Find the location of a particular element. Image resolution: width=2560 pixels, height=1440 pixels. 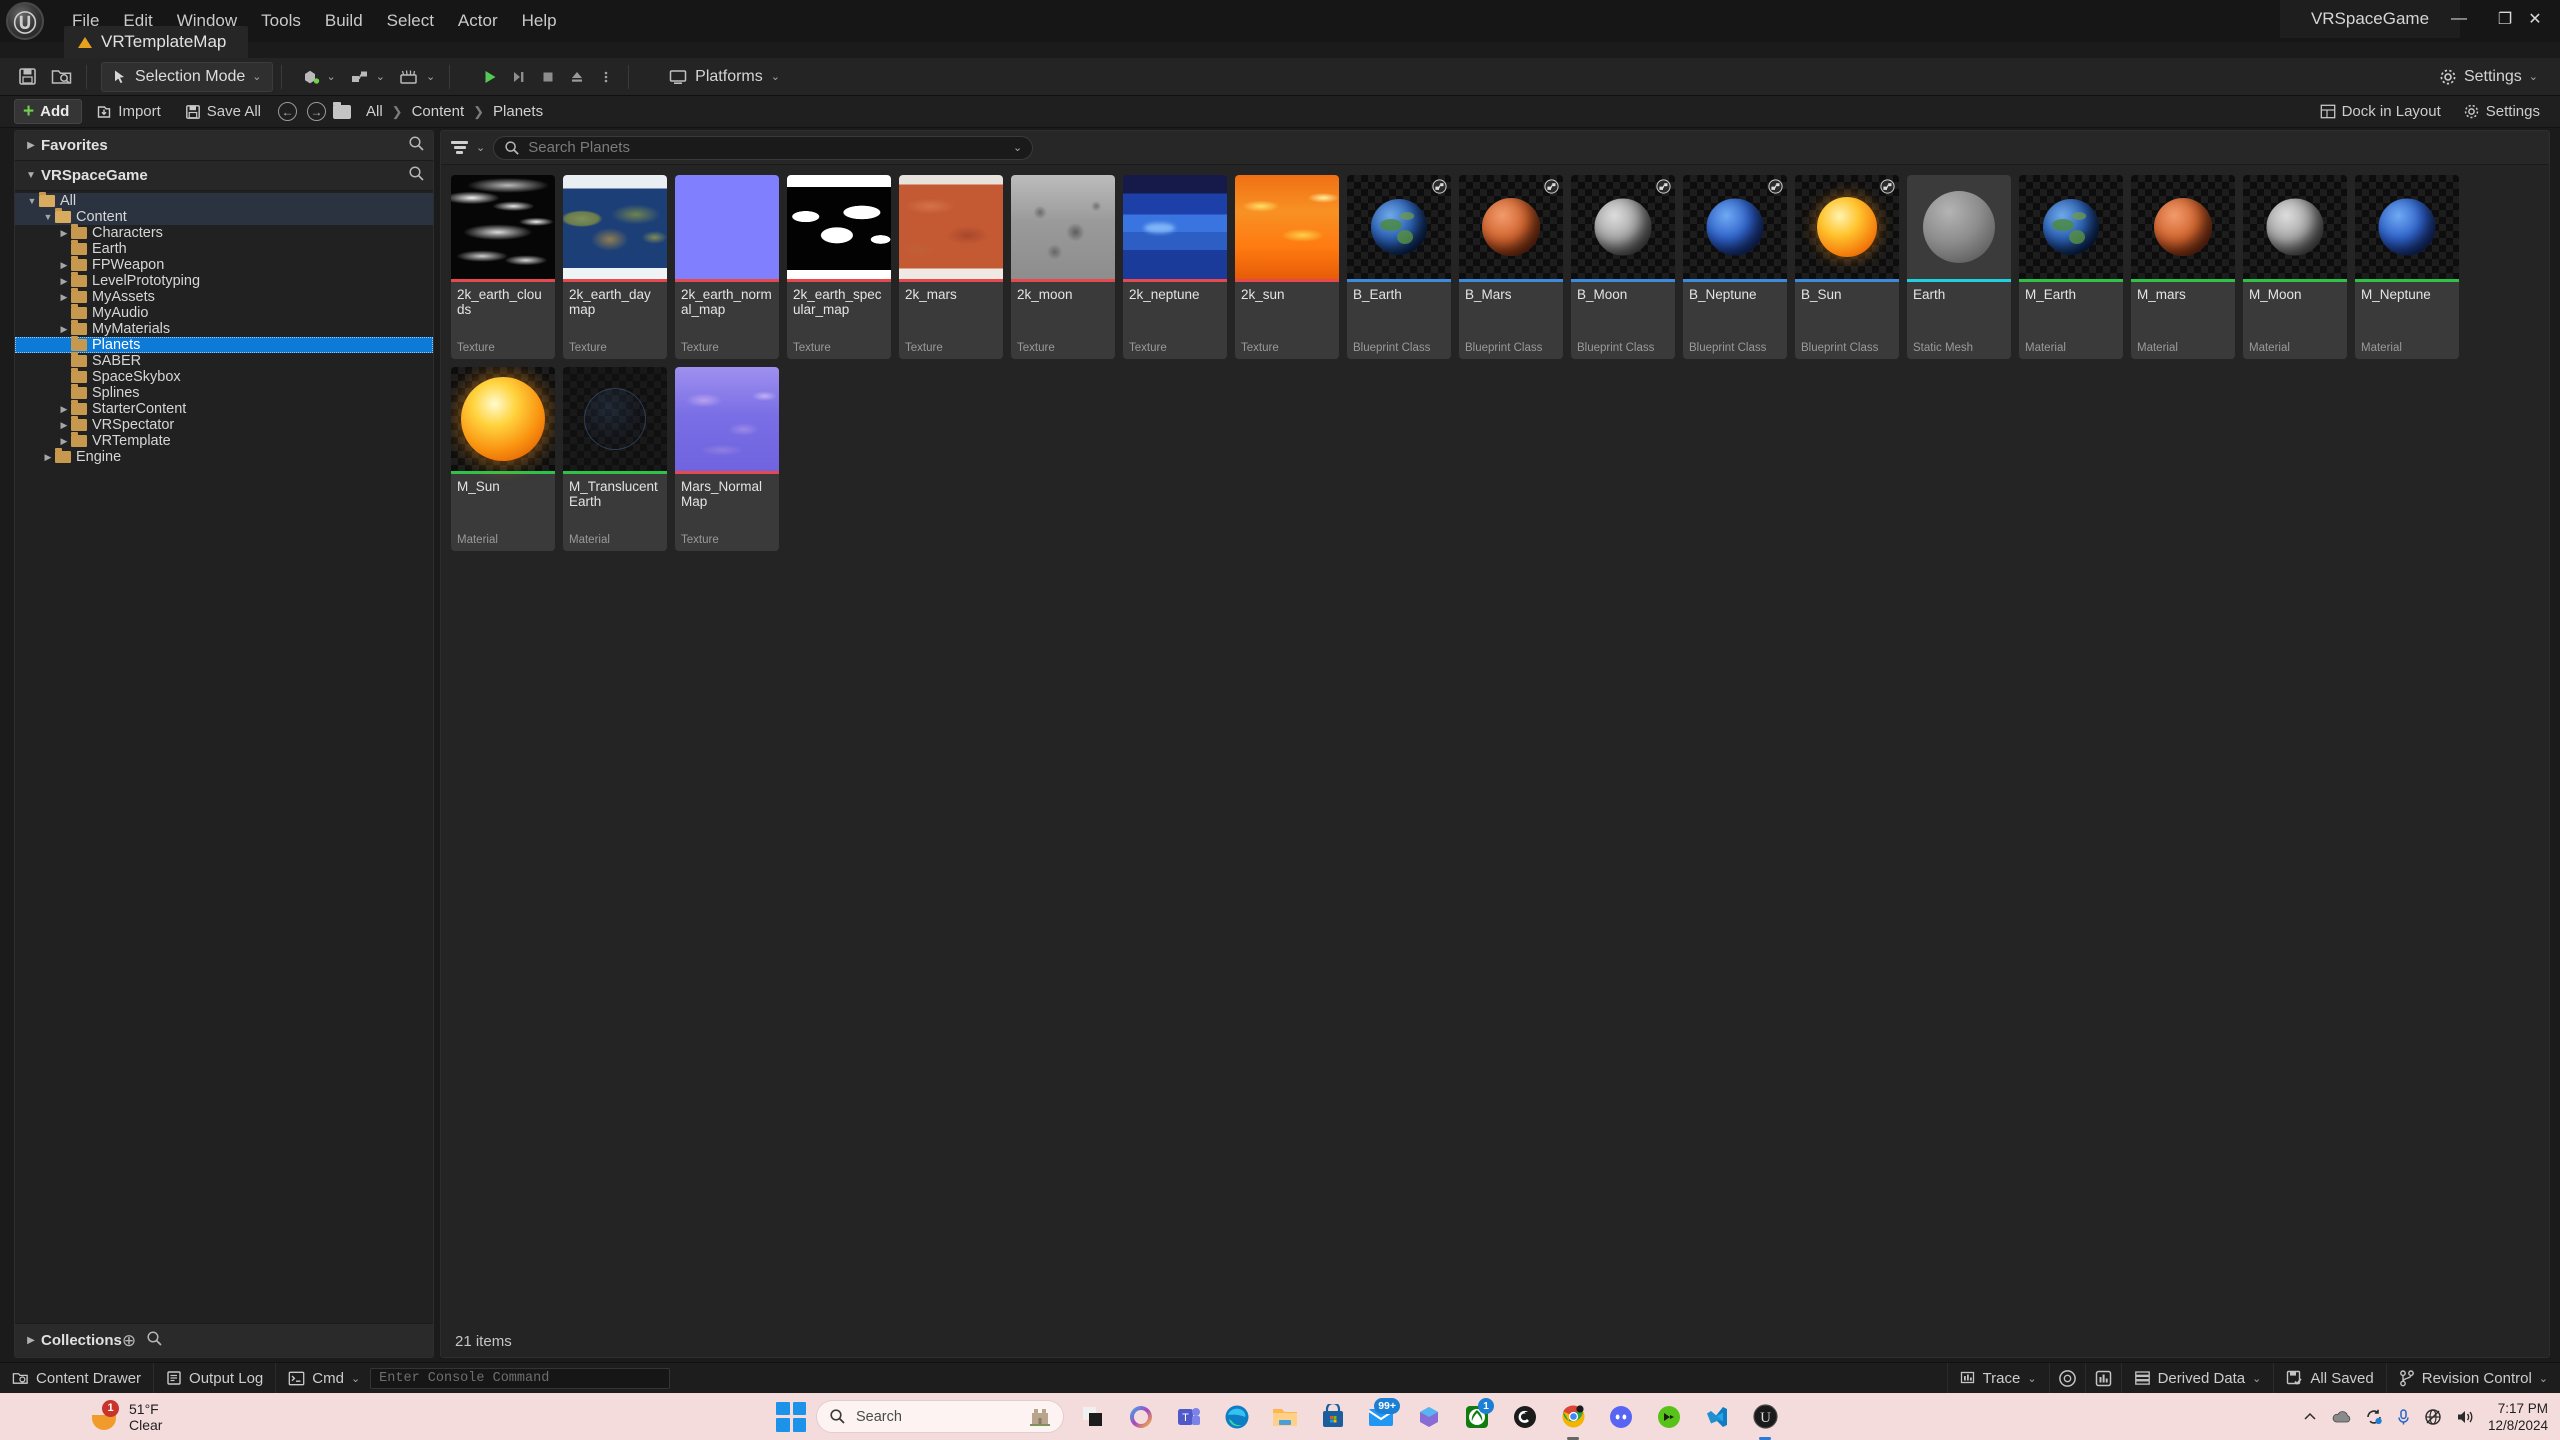

console-command-input is located at coordinates (520, 1378).